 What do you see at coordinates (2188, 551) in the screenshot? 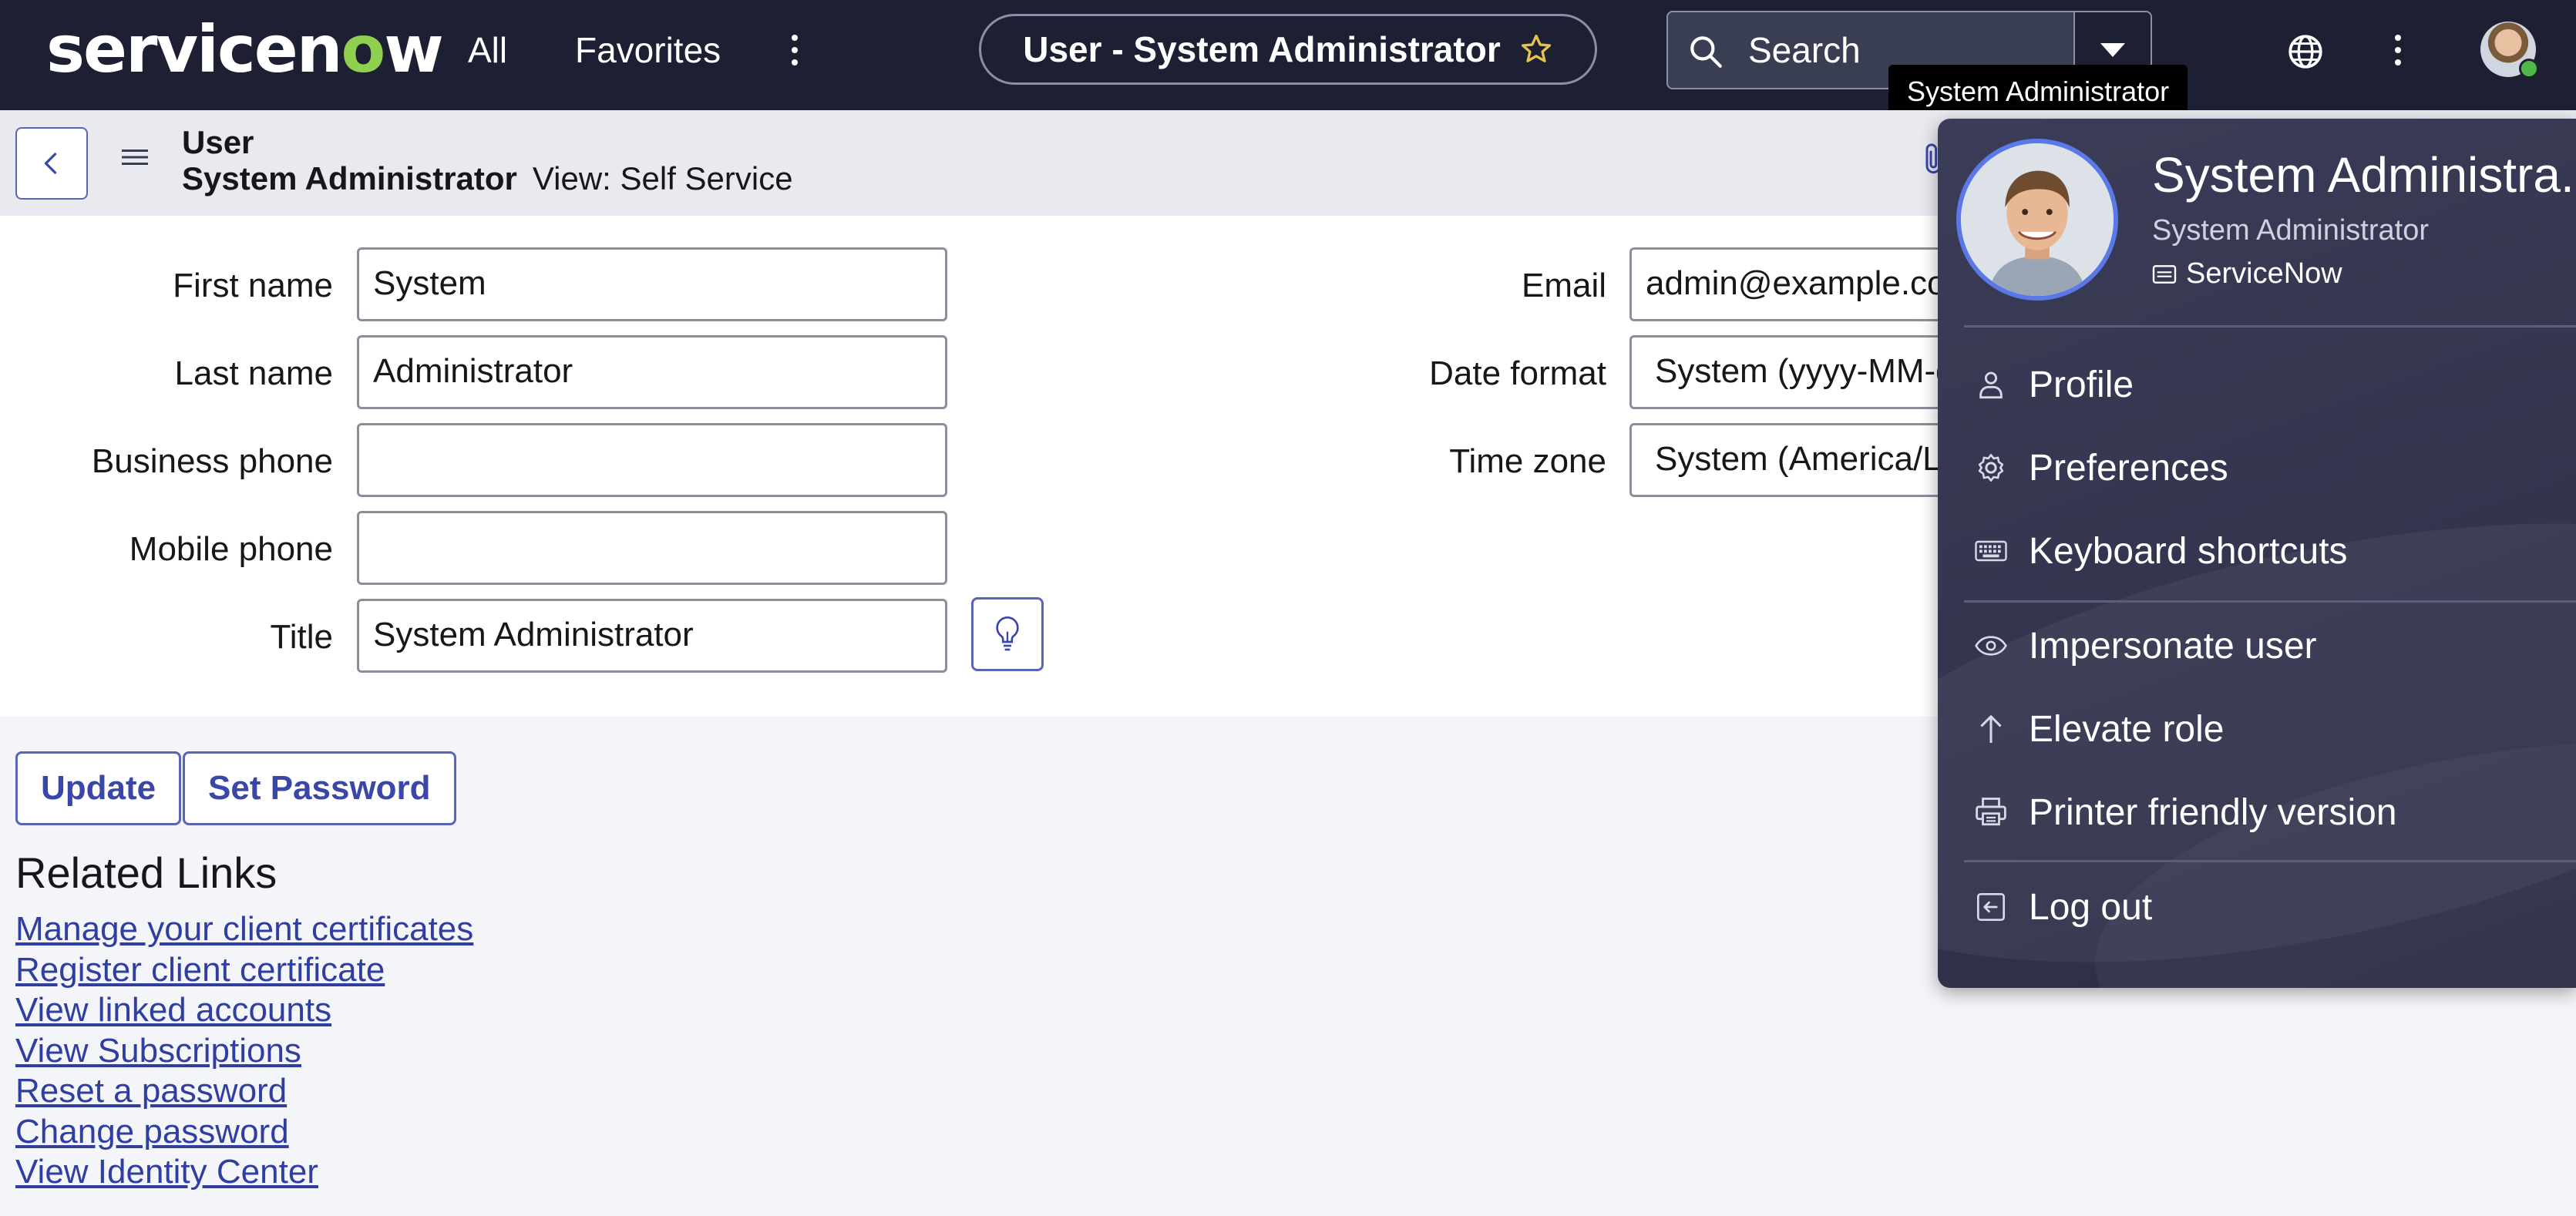
I see `menu-item-keyboard-shortcuts-label: Keyboard shortcuts` at bounding box center [2188, 551].